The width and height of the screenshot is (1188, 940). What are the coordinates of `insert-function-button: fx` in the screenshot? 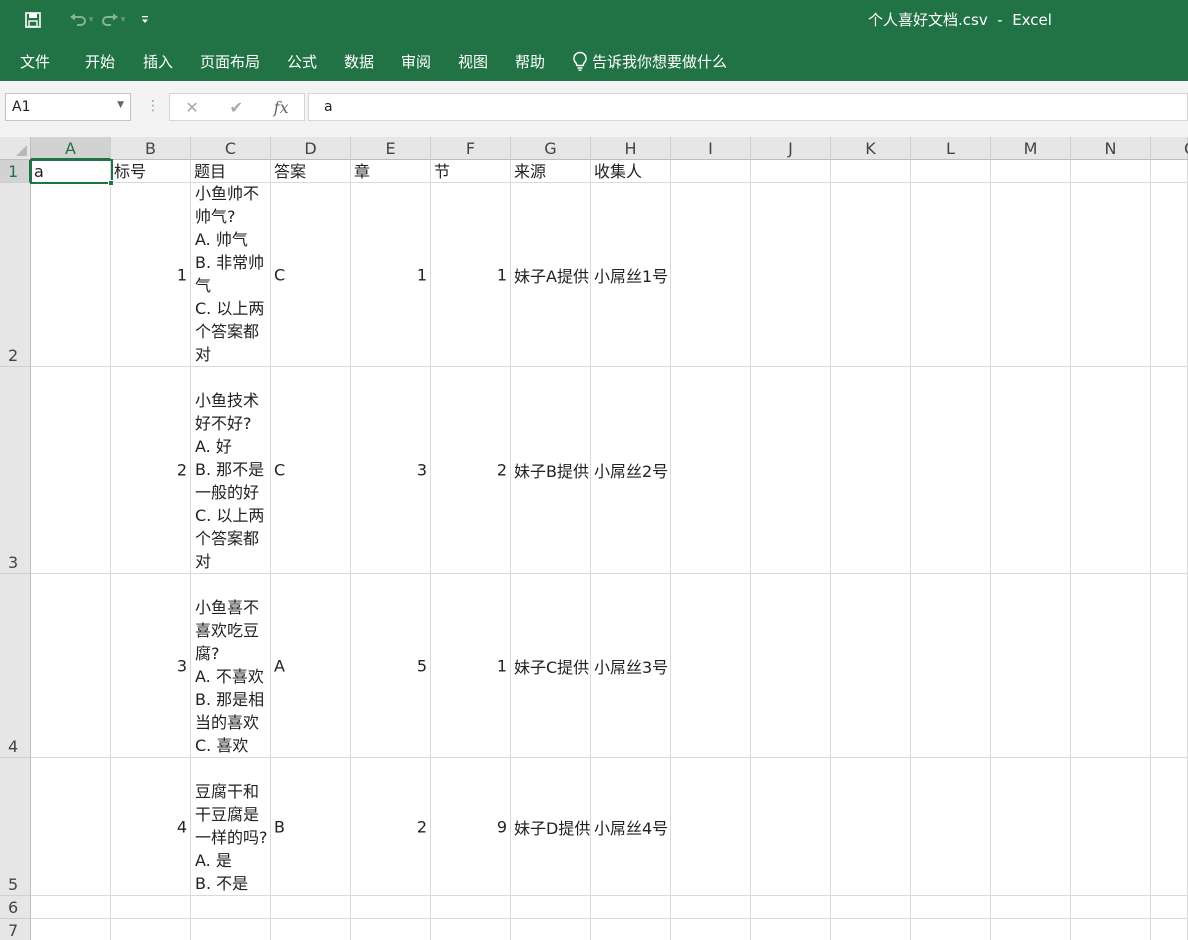 It's located at (281, 107).